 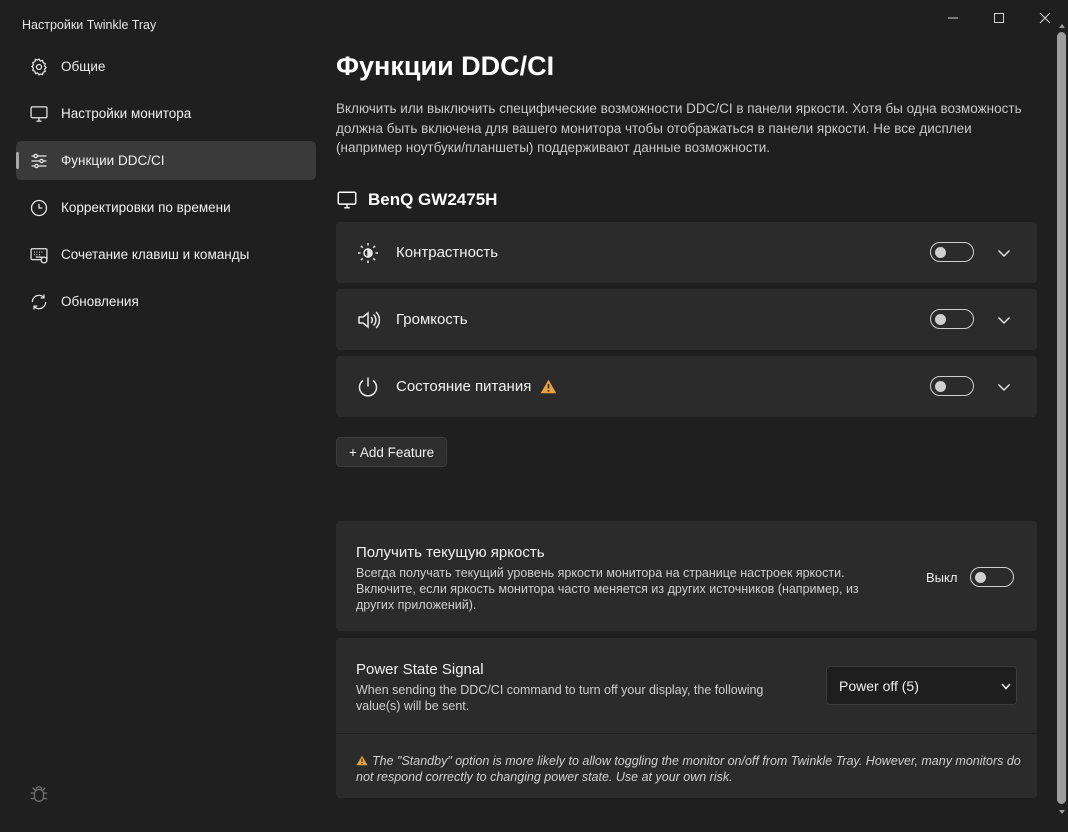 What do you see at coordinates (368, 253) in the screenshot?
I see `contrast-icon` at bounding box center [368, 253].